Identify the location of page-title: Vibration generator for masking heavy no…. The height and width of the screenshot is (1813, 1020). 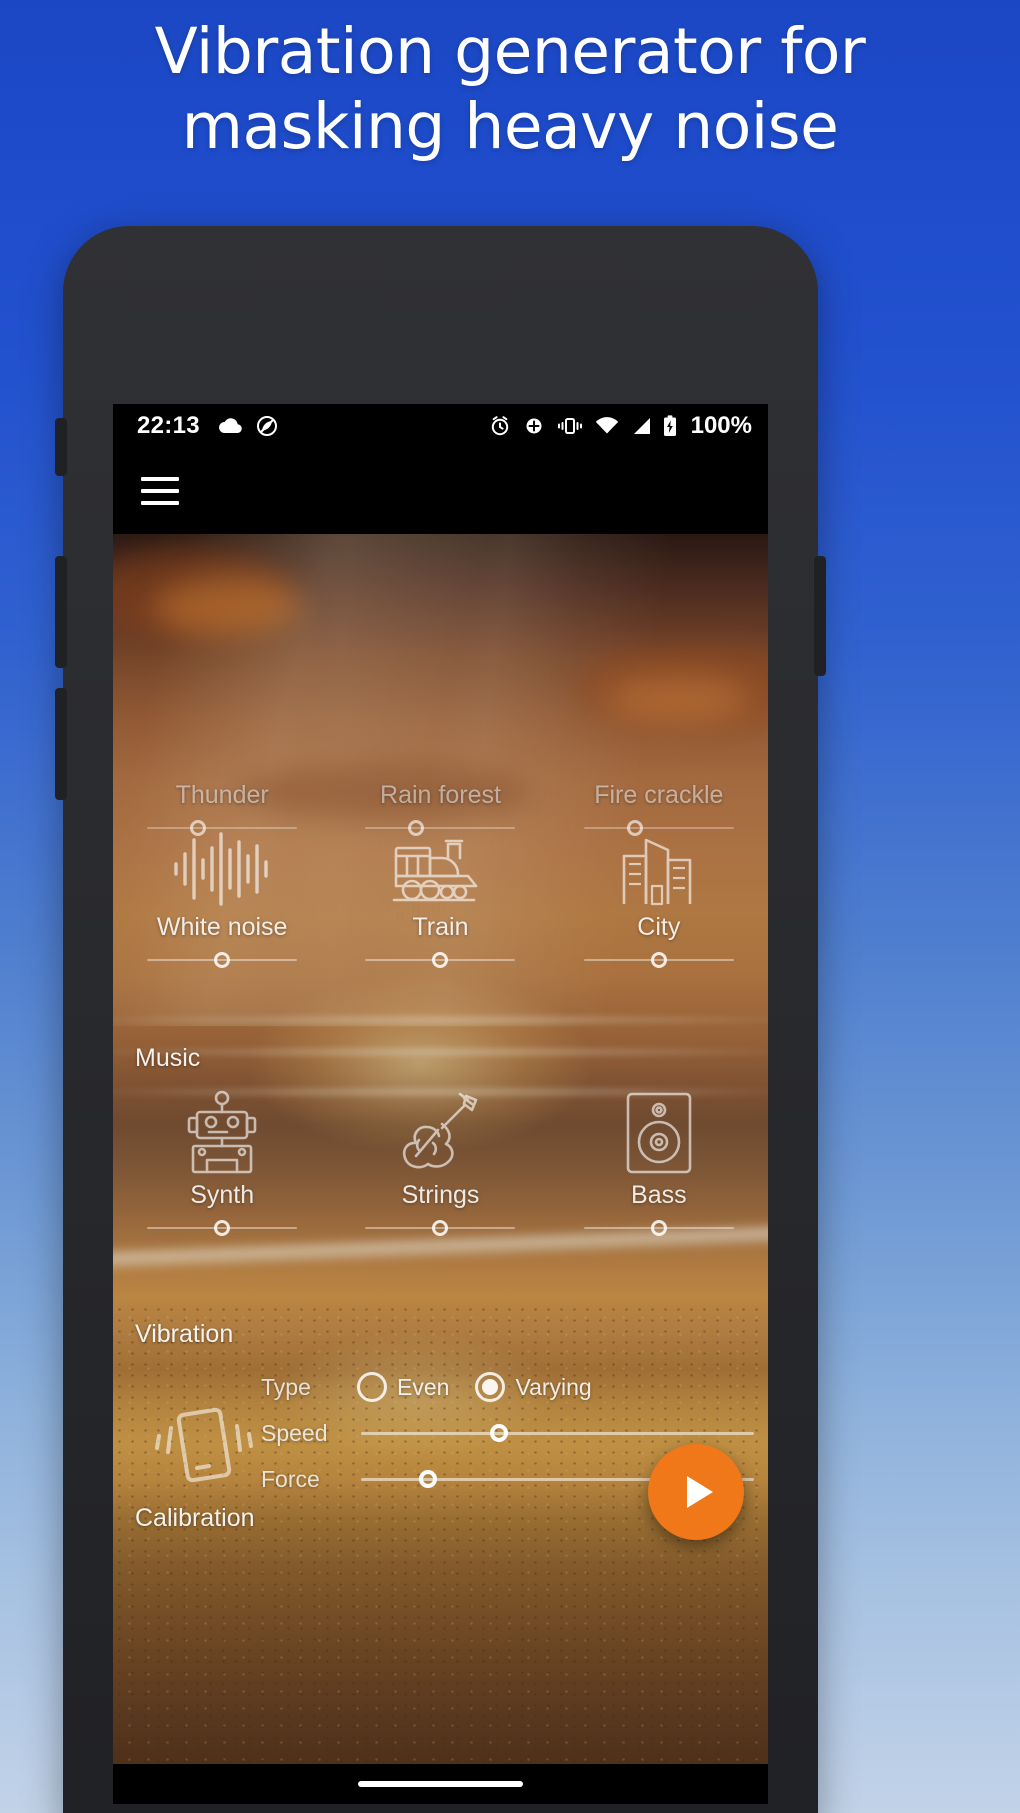
(510, 89).